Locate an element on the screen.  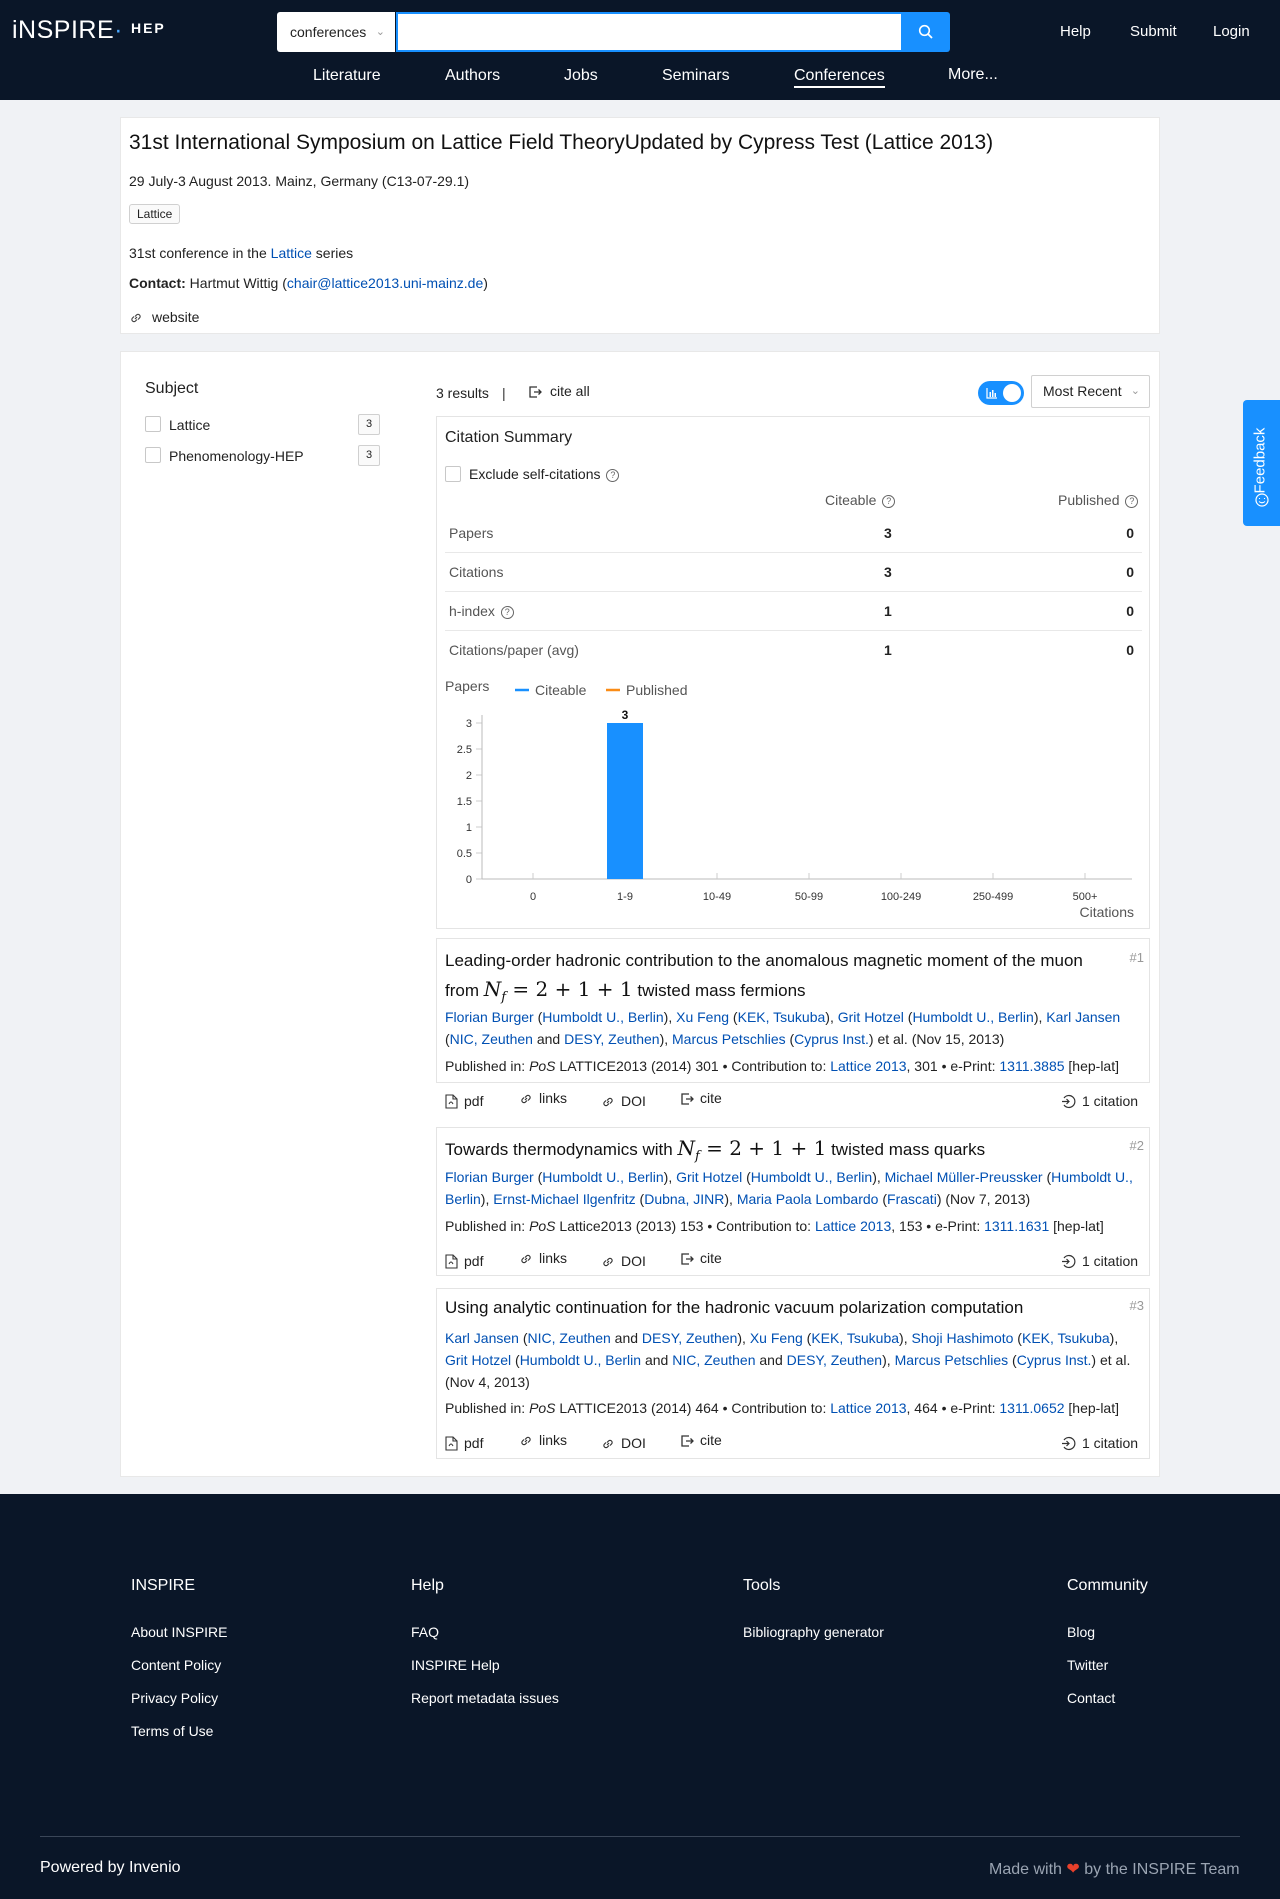
footer-link: FAQ is located at coordinates (425, 1632).